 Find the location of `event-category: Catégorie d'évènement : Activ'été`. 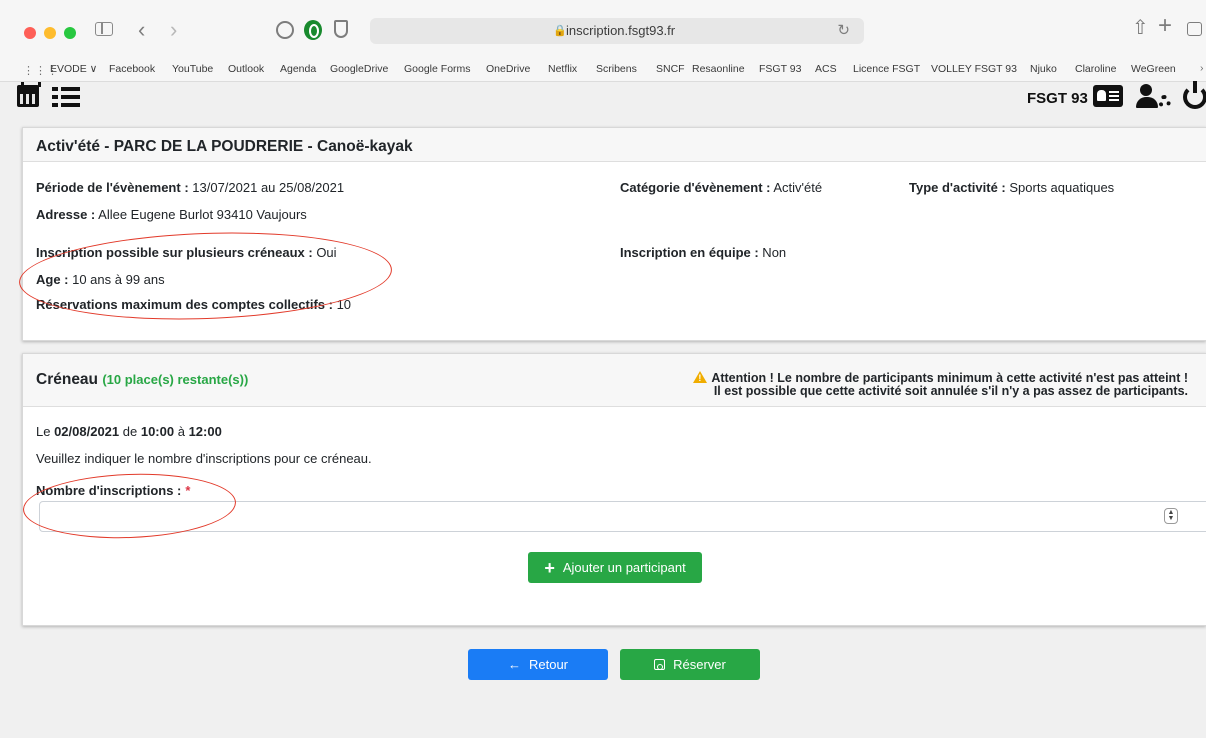

event-category: Catégorie d'évènement : Activ'été is located at coordinates (721, 187).